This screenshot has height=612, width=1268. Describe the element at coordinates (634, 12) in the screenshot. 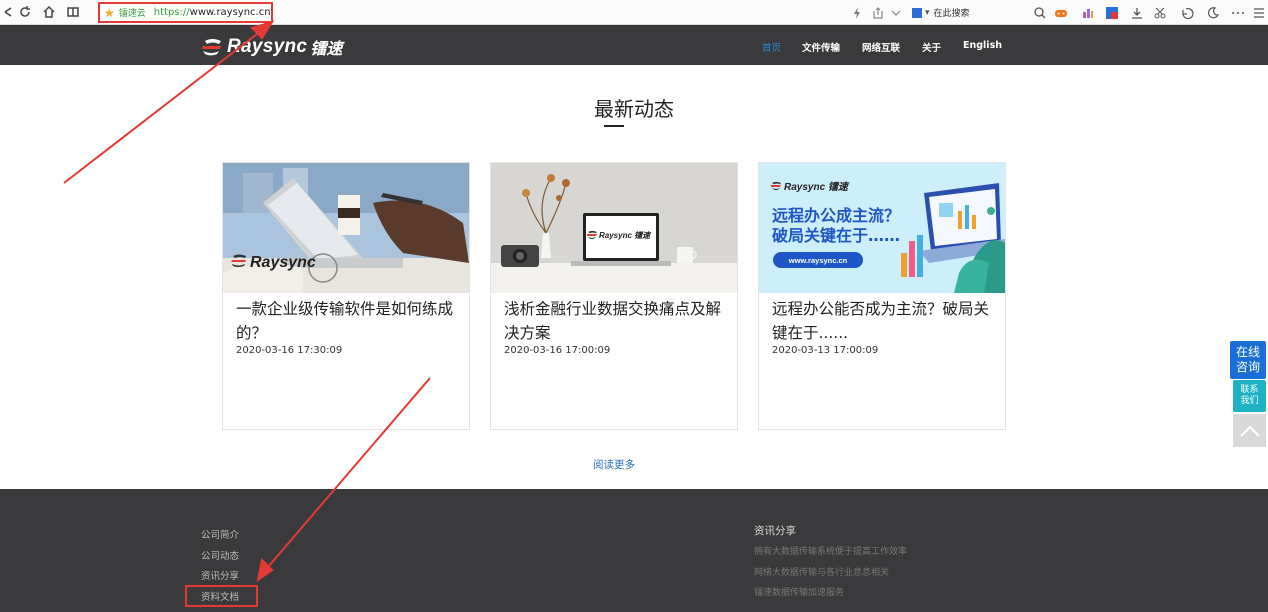

I see `browser-toolbar: ★ 镭速云 https:// www.raysync.cn ▾ 在此搜索` at that location.